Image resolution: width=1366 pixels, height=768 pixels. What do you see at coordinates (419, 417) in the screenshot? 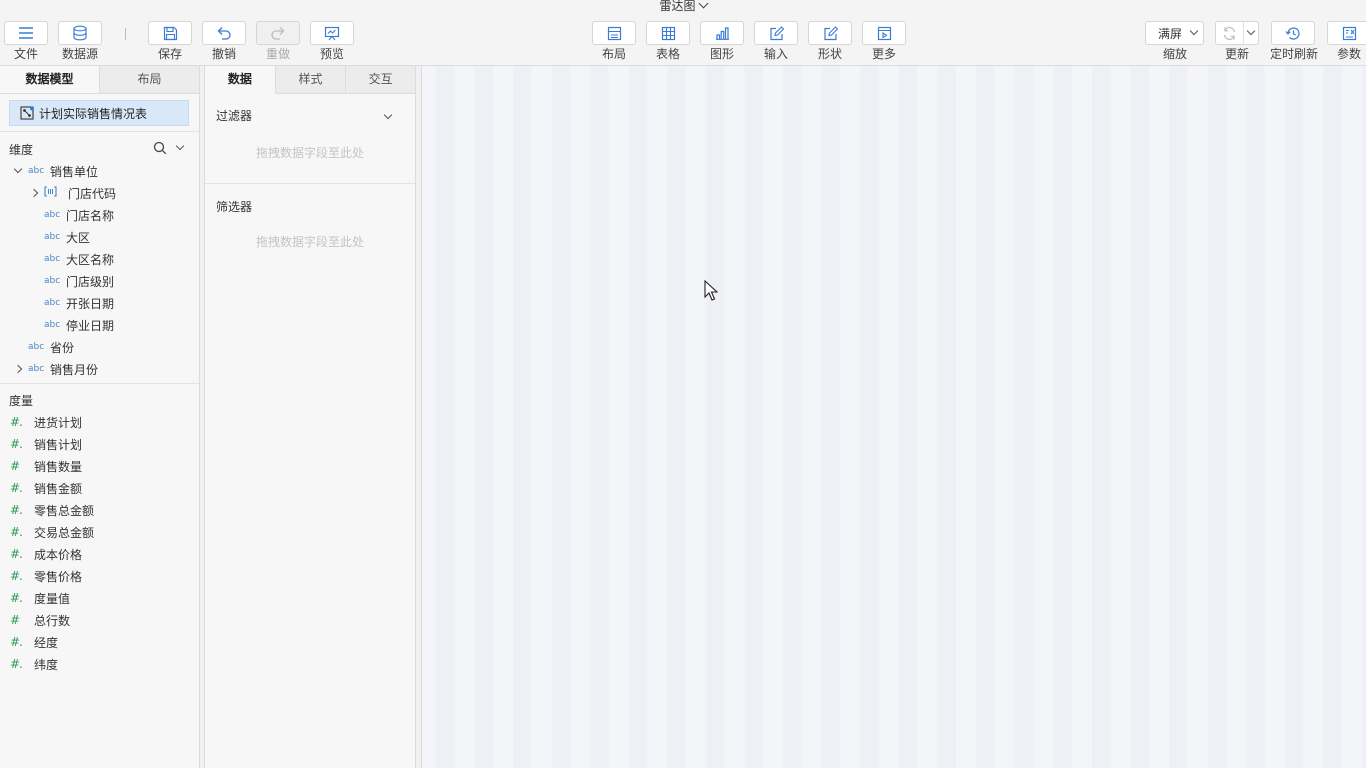
I see `panel-splitter` at bounding box center [419, 417].